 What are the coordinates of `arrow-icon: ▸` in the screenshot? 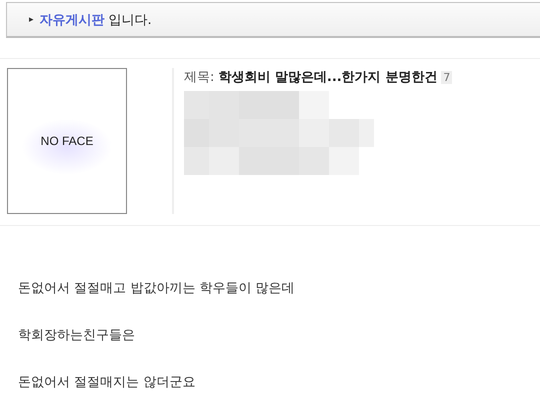 It's located at (31, 19).